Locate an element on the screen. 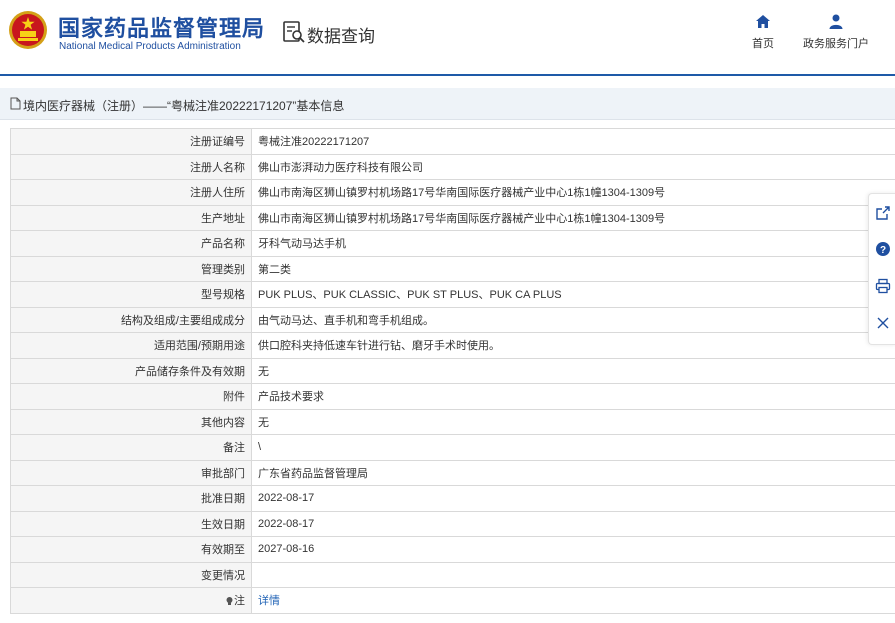  row-label: 注册人住所 is located at coordinates (131, 192).